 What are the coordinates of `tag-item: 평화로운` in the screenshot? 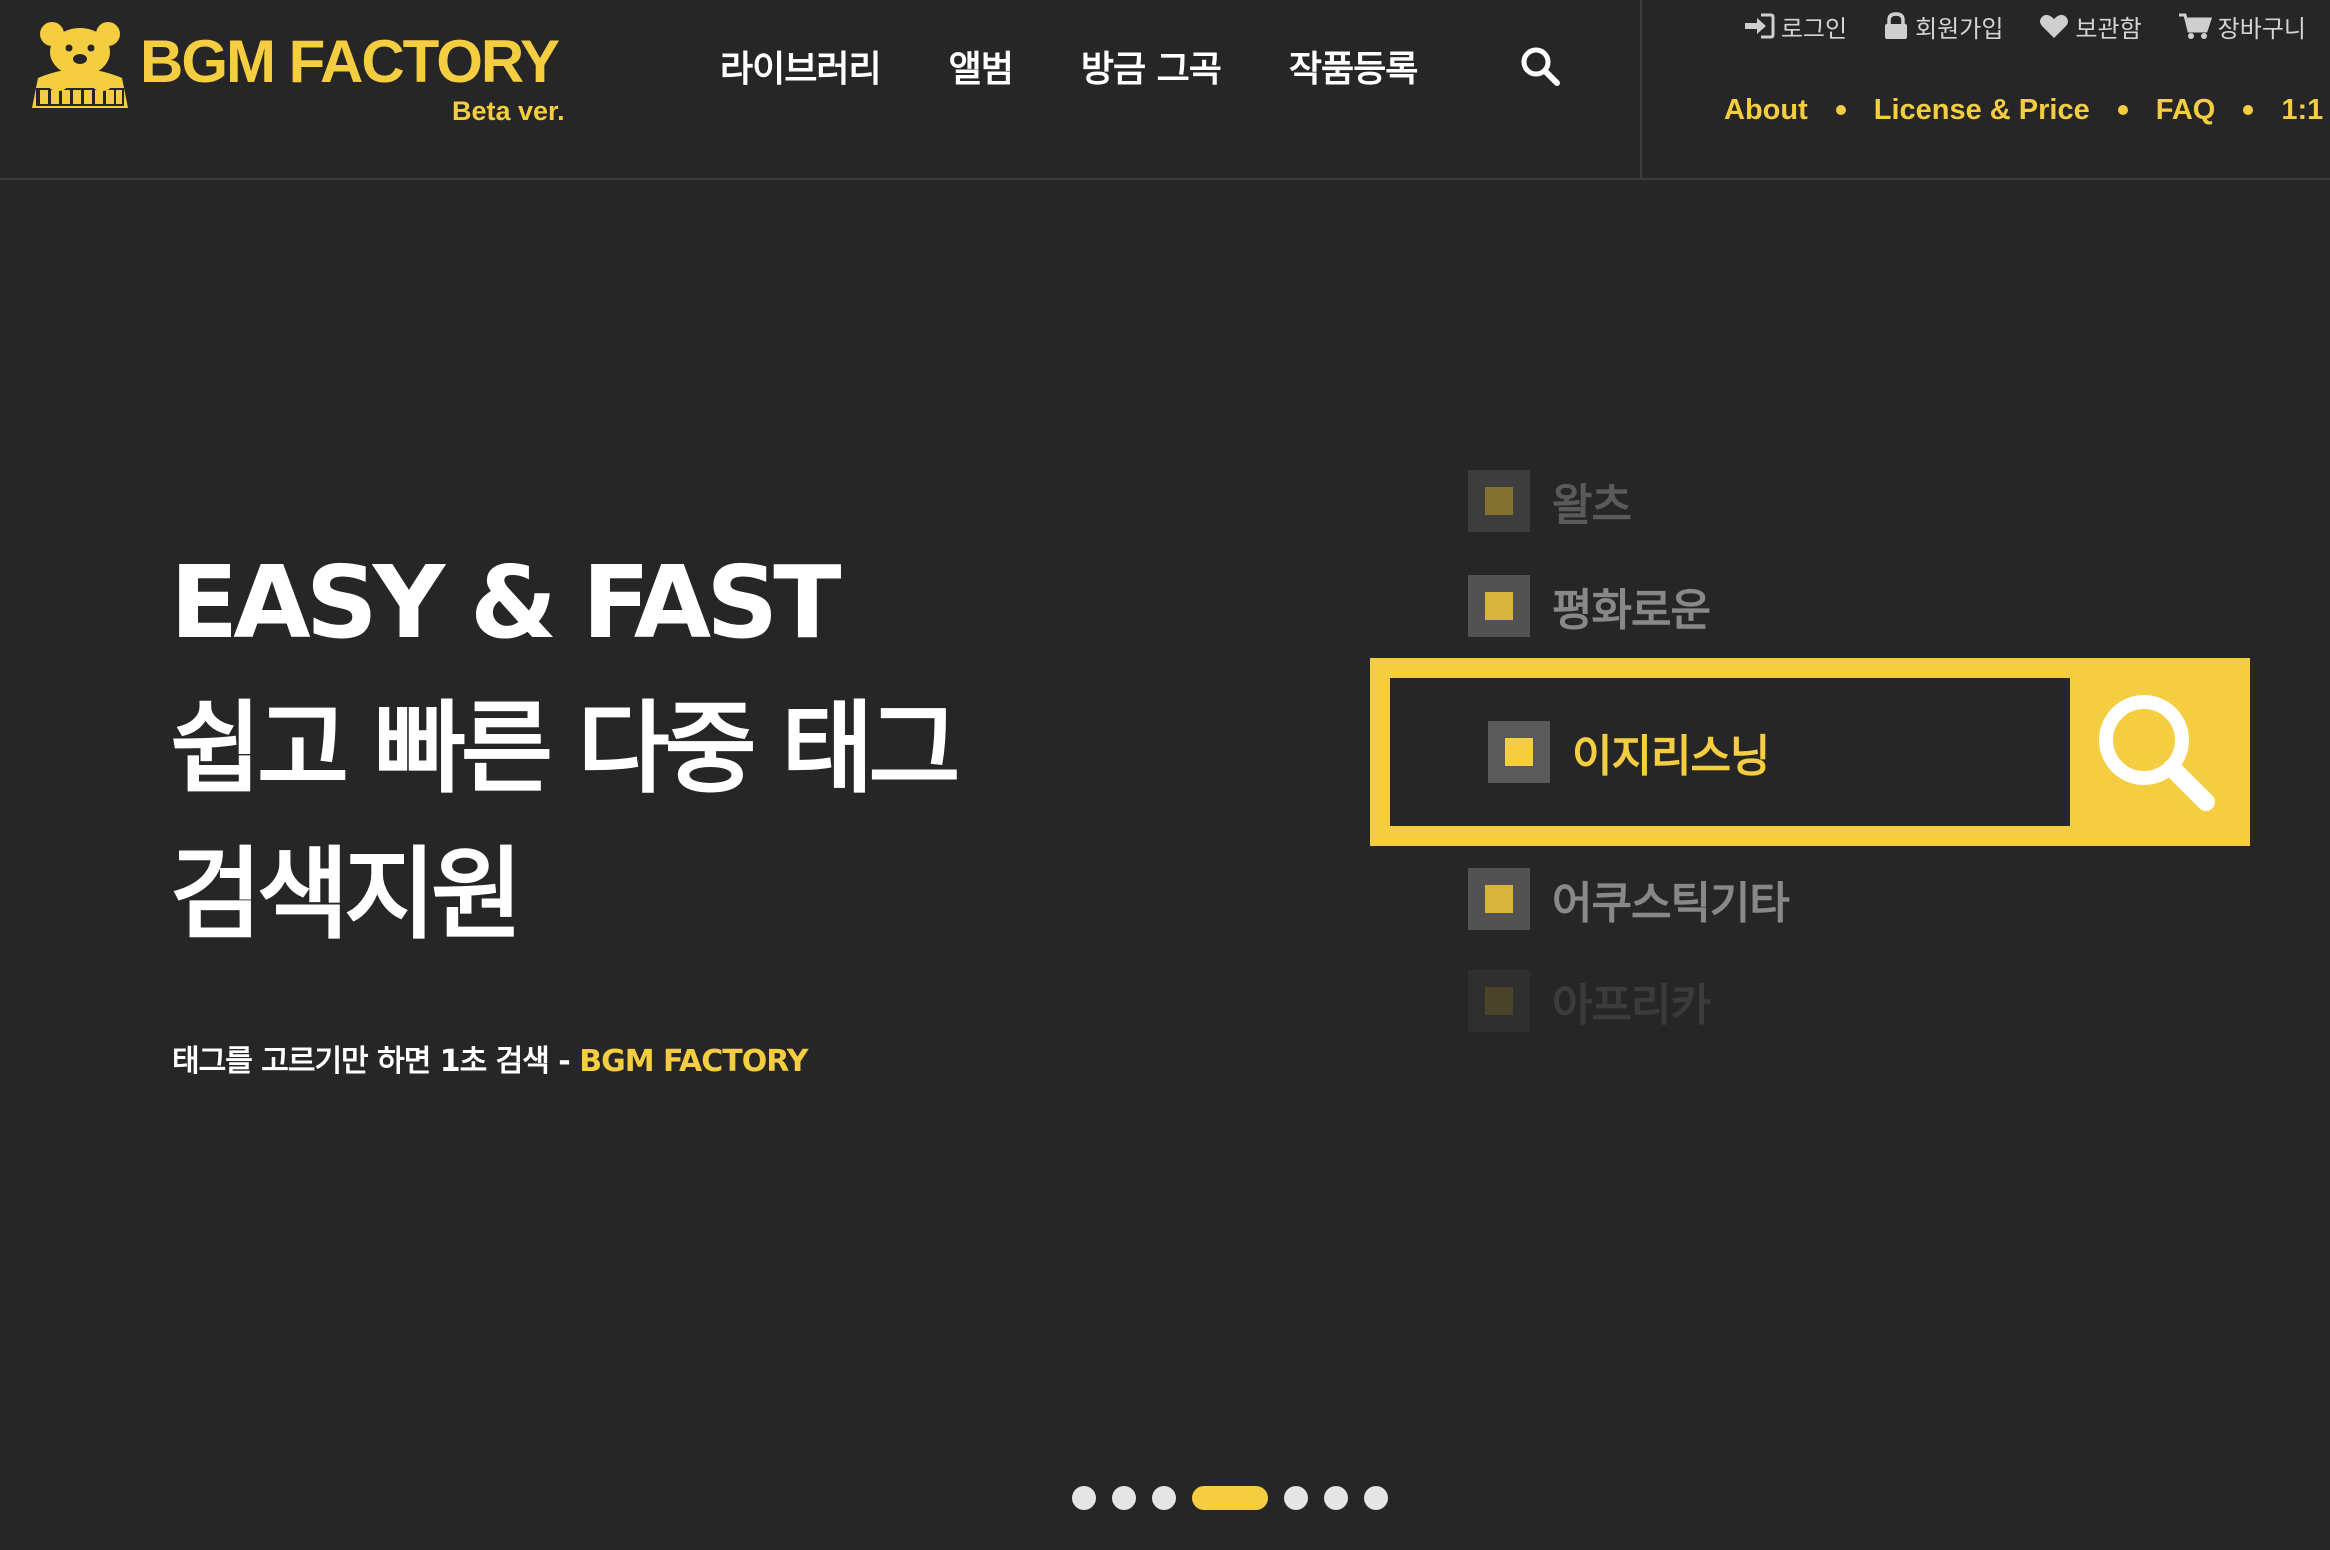 It's located at (1589, 606).